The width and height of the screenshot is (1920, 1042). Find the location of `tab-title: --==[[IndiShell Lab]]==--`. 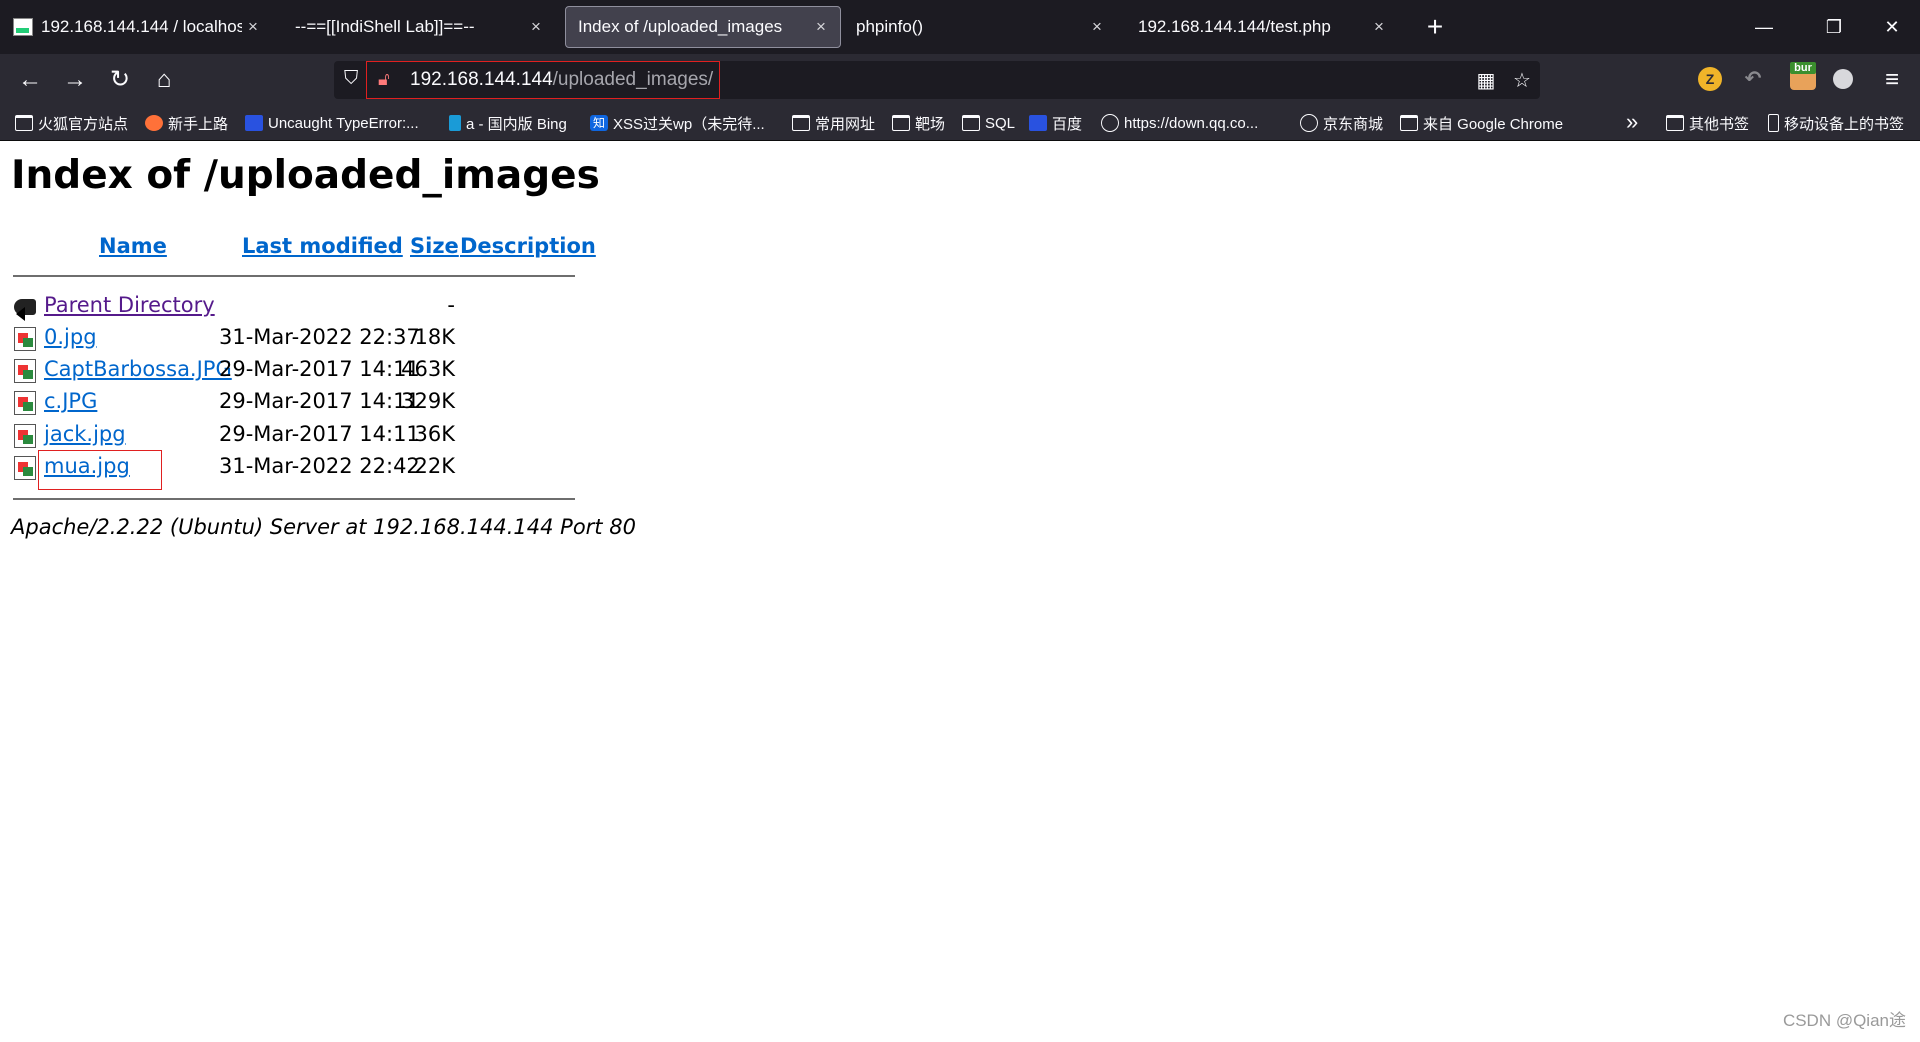

tab-title: --==[[IndiShell Lab]]==-- is located at coordinates (385, 26).